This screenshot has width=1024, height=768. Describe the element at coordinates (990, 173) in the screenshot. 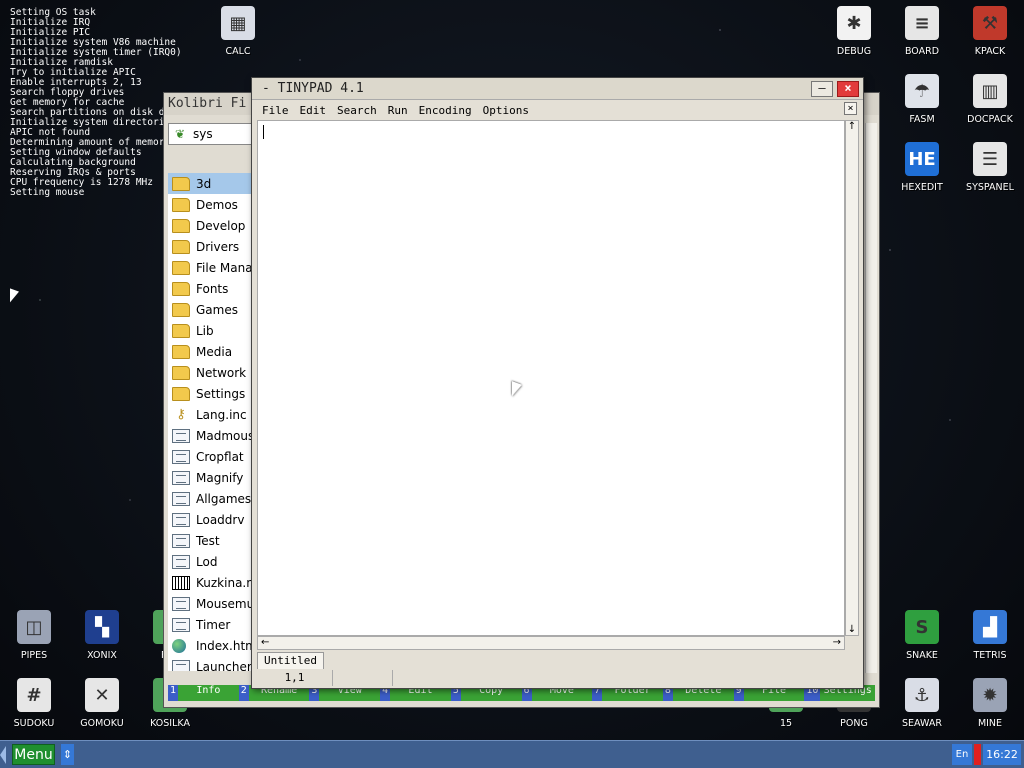

I see `desktop-icon-syspanel: ☰ SYSPANEL` at that location.